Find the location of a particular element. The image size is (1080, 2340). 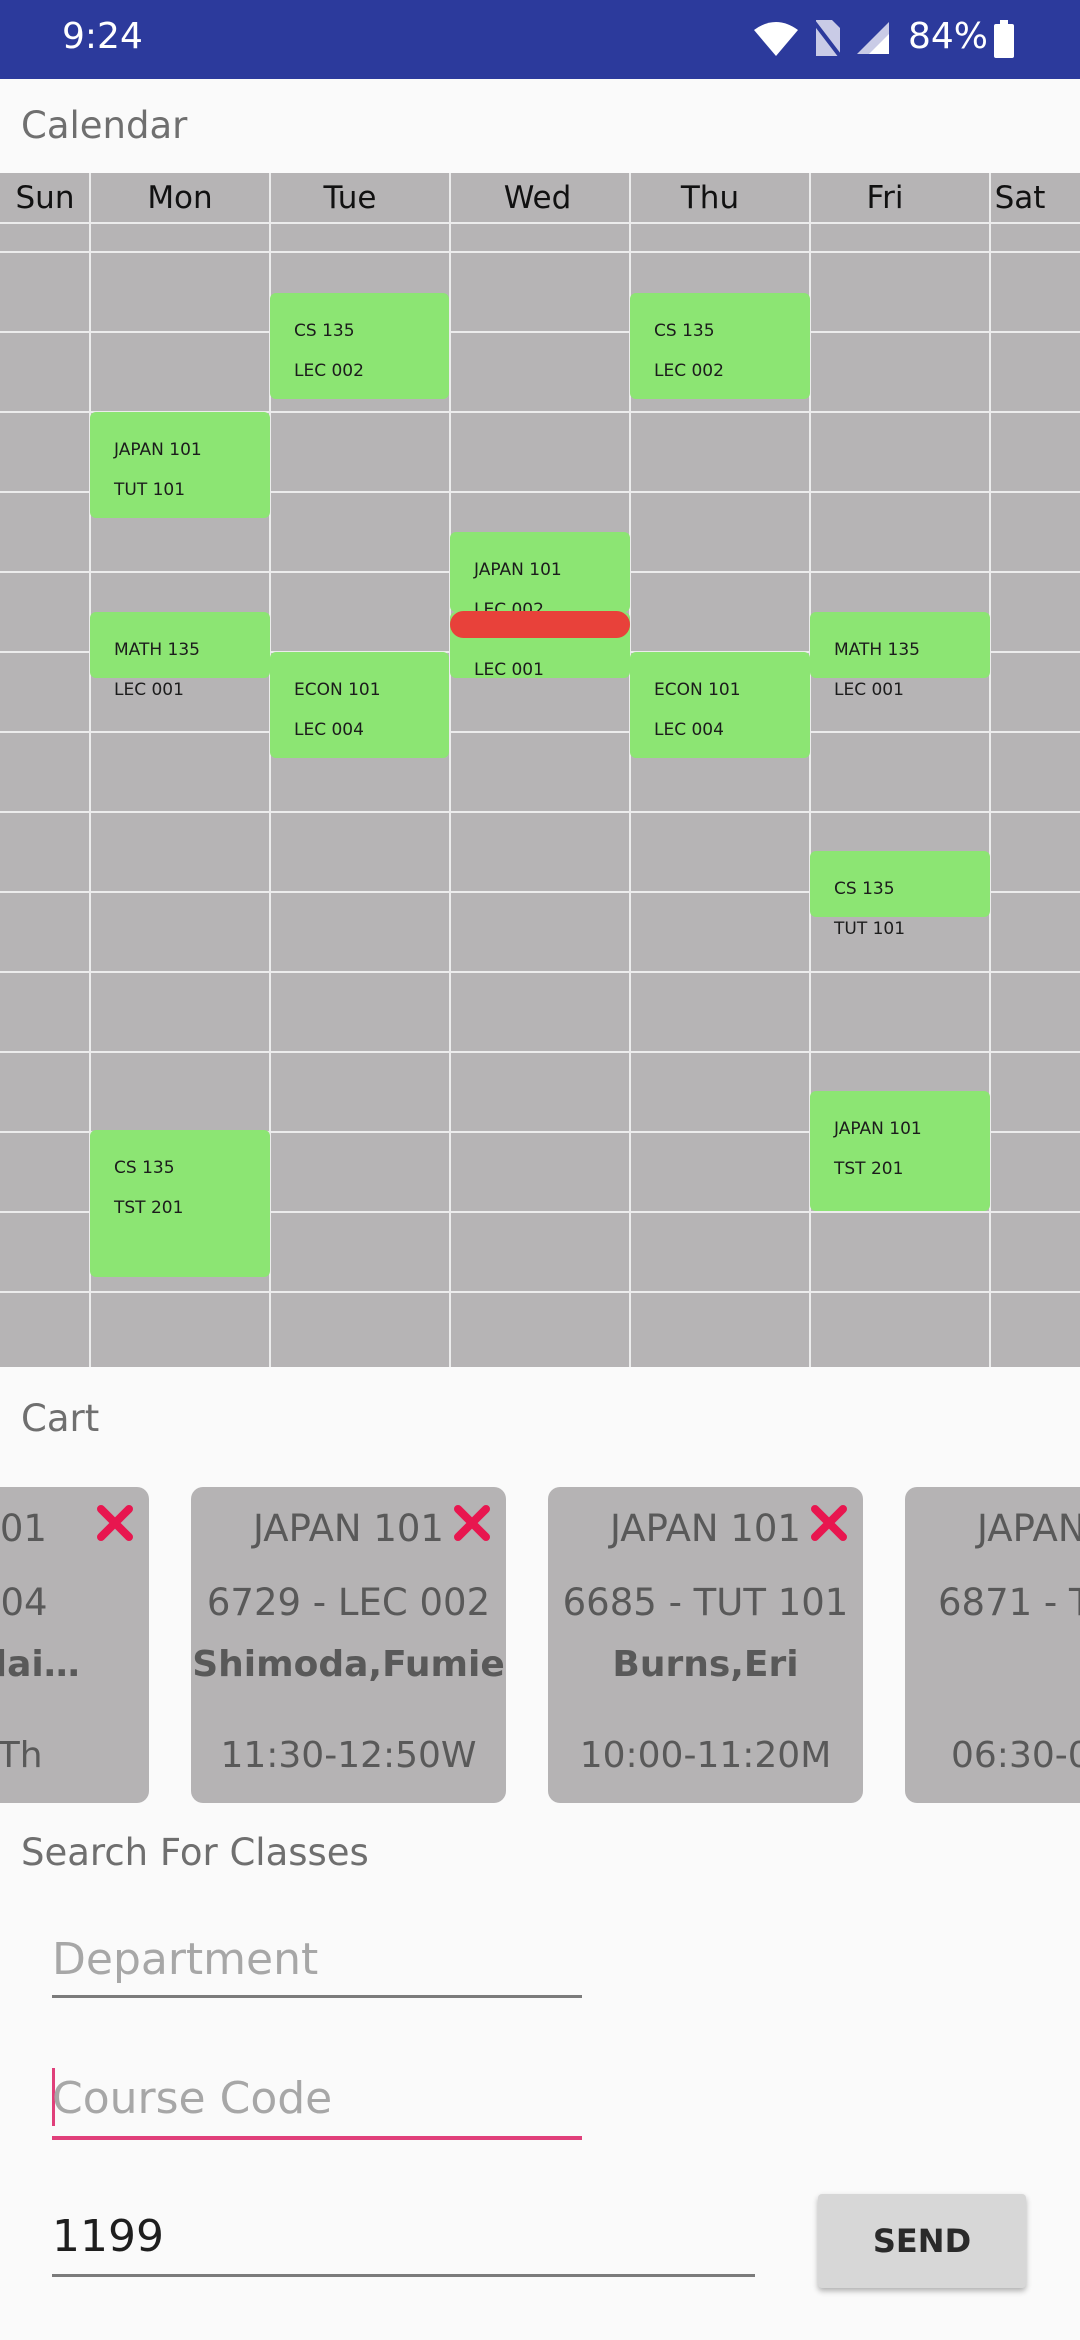

calendar-event: JAPAN 101 LEC 002 is located at coordinates (540, 576).